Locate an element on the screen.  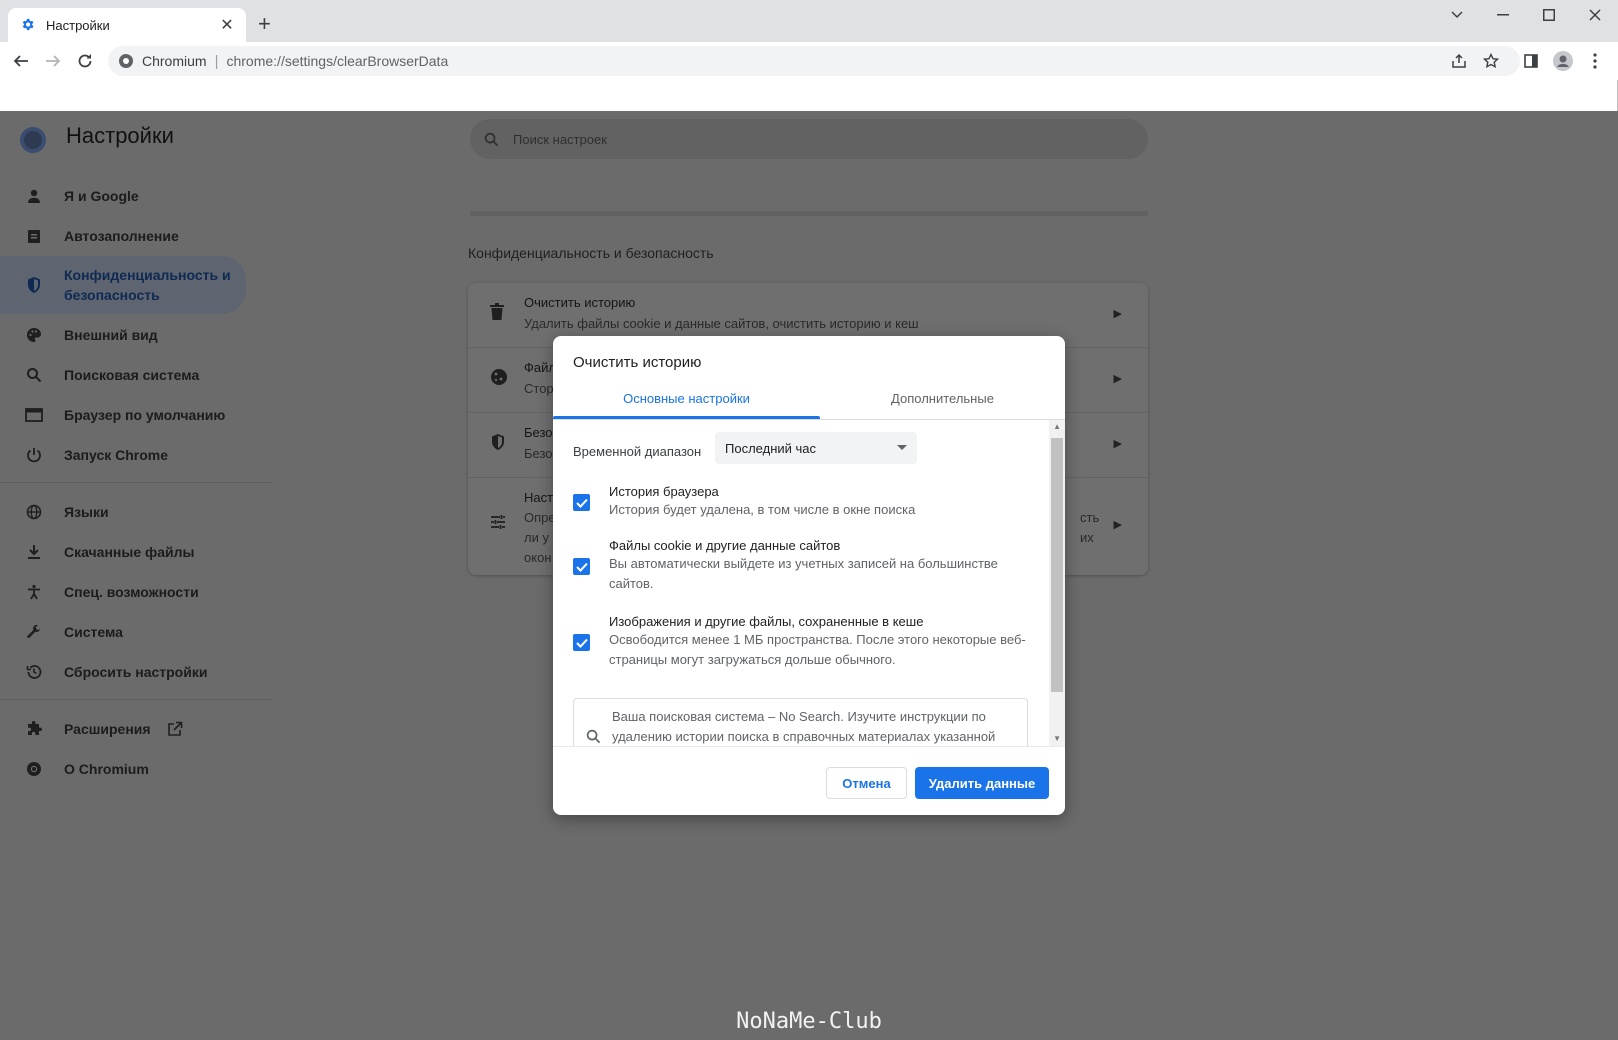
clipboard-icon is located at coordinates (34, 236).